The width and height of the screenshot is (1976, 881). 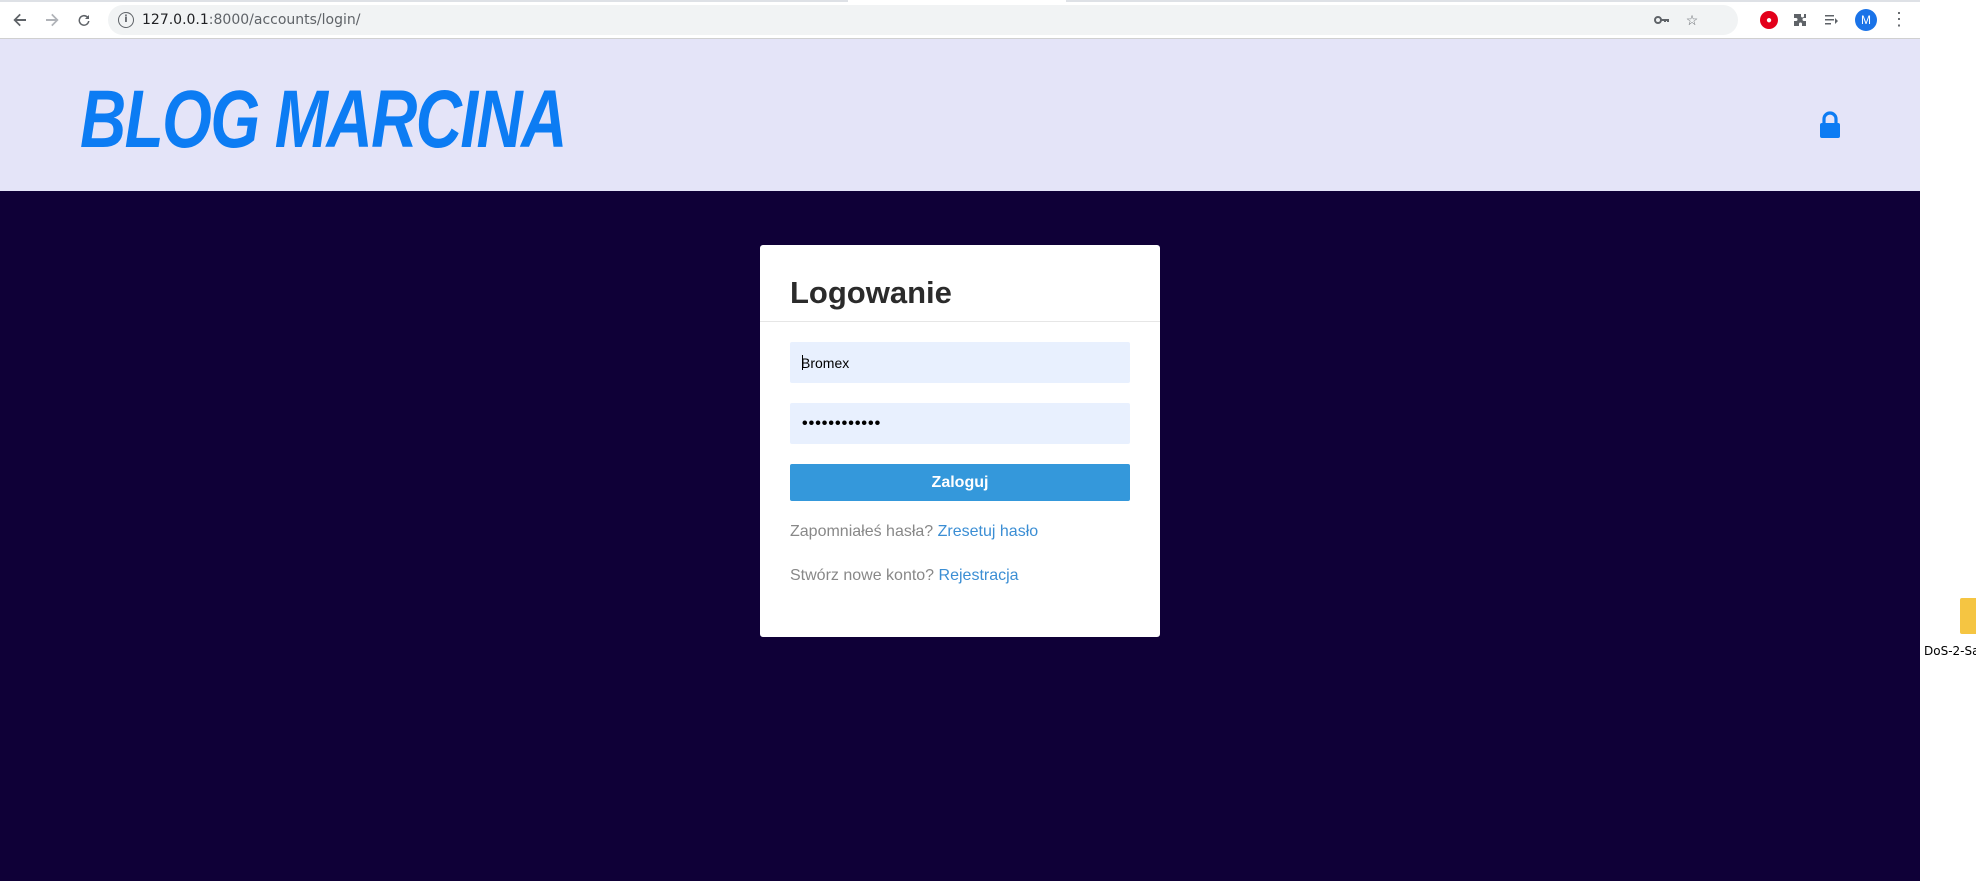 What do you see at coordinates (126, 20) in the screenshot?
I see `info-icon: i` at bounding box center [126, 20].